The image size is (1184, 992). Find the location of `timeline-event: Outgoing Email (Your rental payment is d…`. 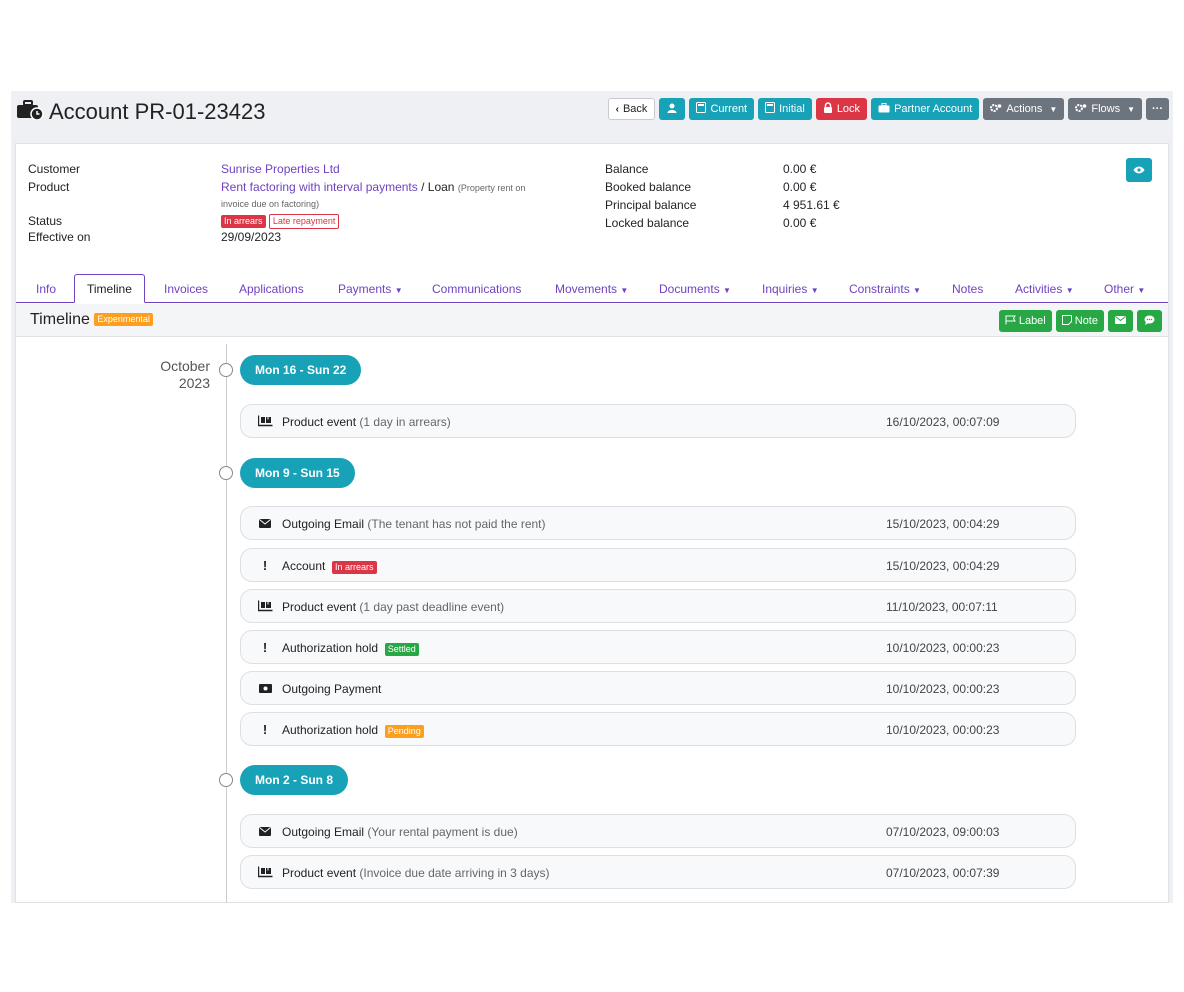

timeline-event: Outgoing Email (Your rental payment is d… is located at coordinates (658, 831).